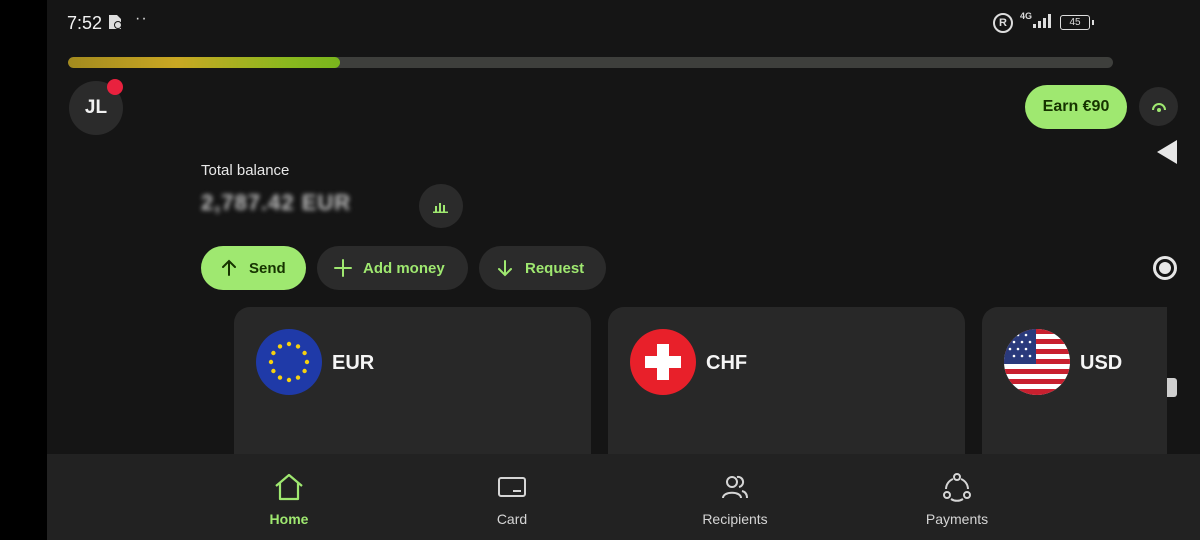  What do you see at coordinates (115, 22) in the screenshot?
I see `notification-app-icon` at bounding box center [115, 22].